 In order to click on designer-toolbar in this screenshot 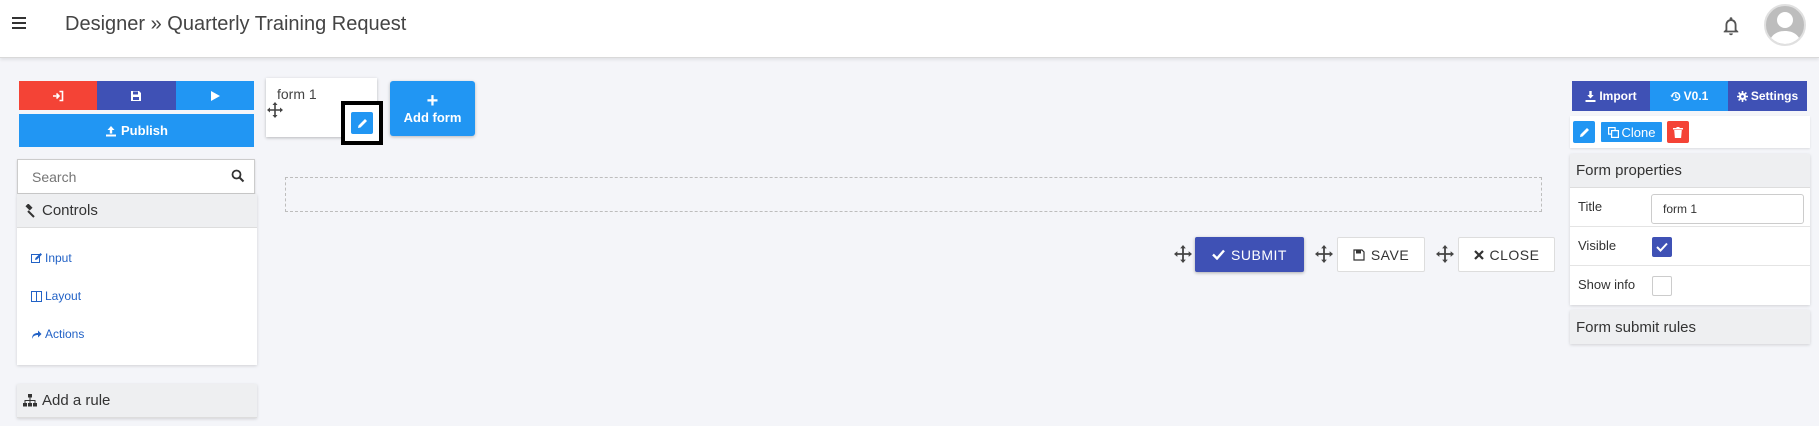, I will do `click(136, 95)`.